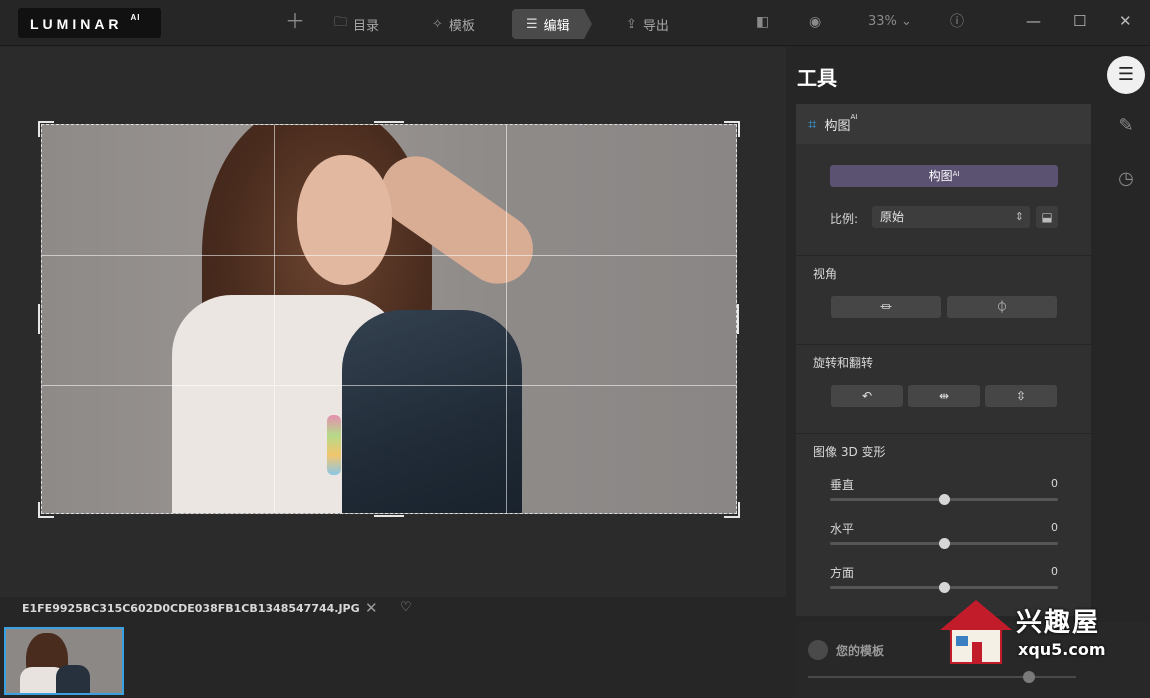 This screenshot has height=698, width=1150. What do you see at coordinates (732, 129) in the screenshot?
I see `crop-handle-top-right` at bounding box center [732, 129].